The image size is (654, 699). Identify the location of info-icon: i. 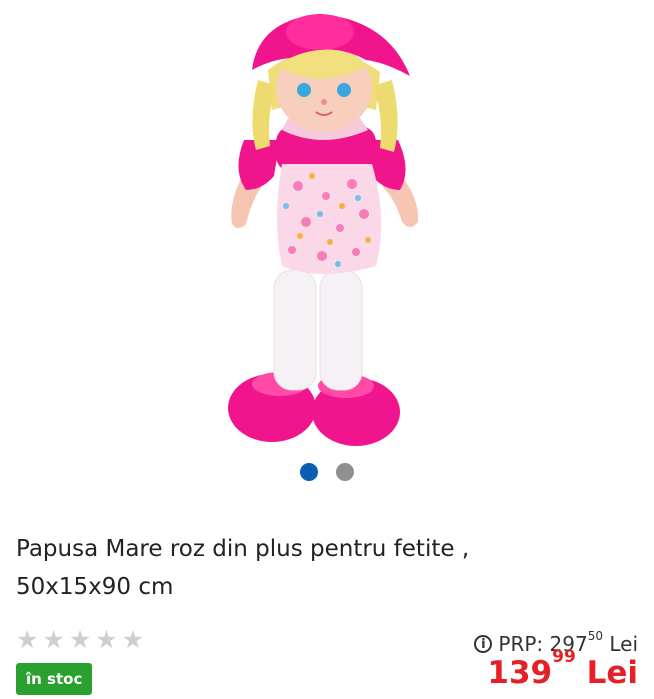
(483, 644).